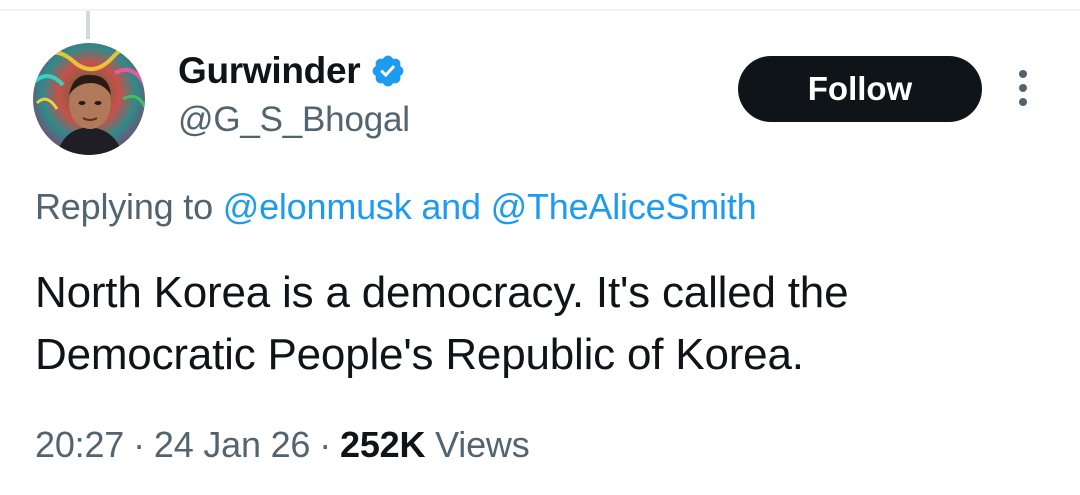 Image resolution: width=1080 pixels, height=495 pixels. Describe the element at coordinates (232, 444) in the screenshot. I see `tweet-date: 24 Jan 26` at that location.